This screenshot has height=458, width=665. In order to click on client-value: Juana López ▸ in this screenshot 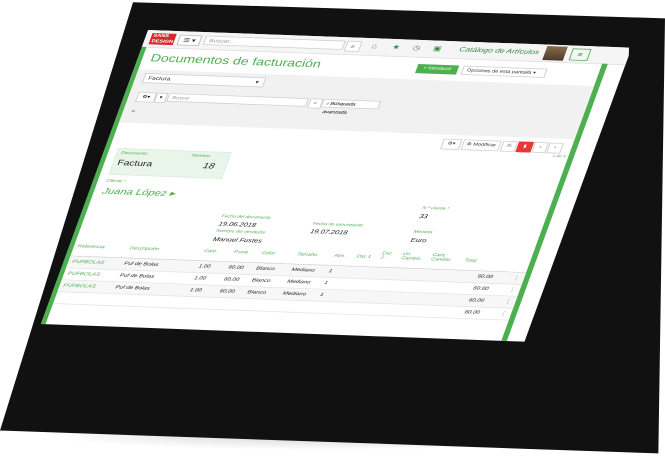, I will do `click(139, 192)`.